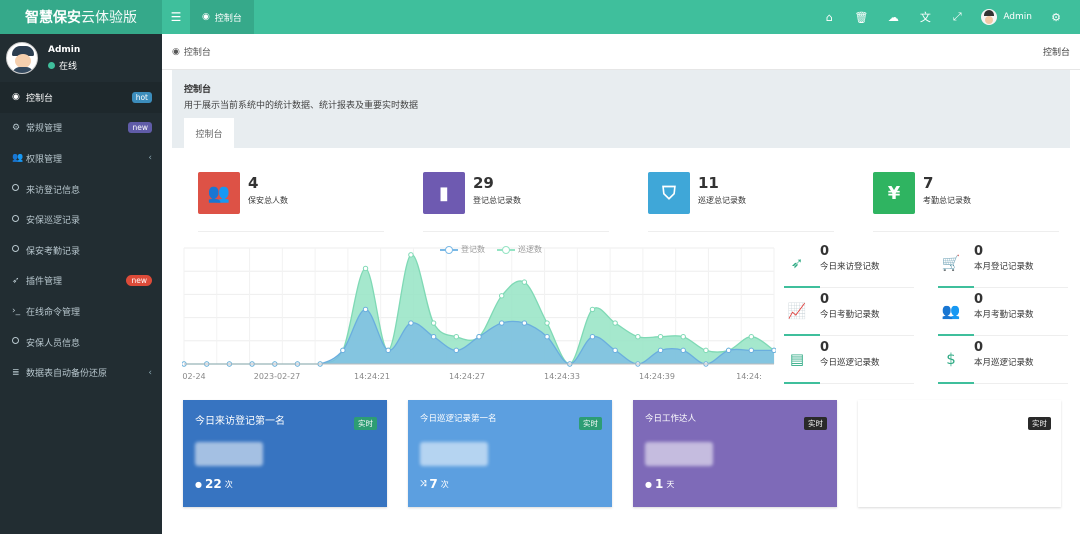  I want to click on likes-label: ♟ 点赞次数, so click(991, 479).